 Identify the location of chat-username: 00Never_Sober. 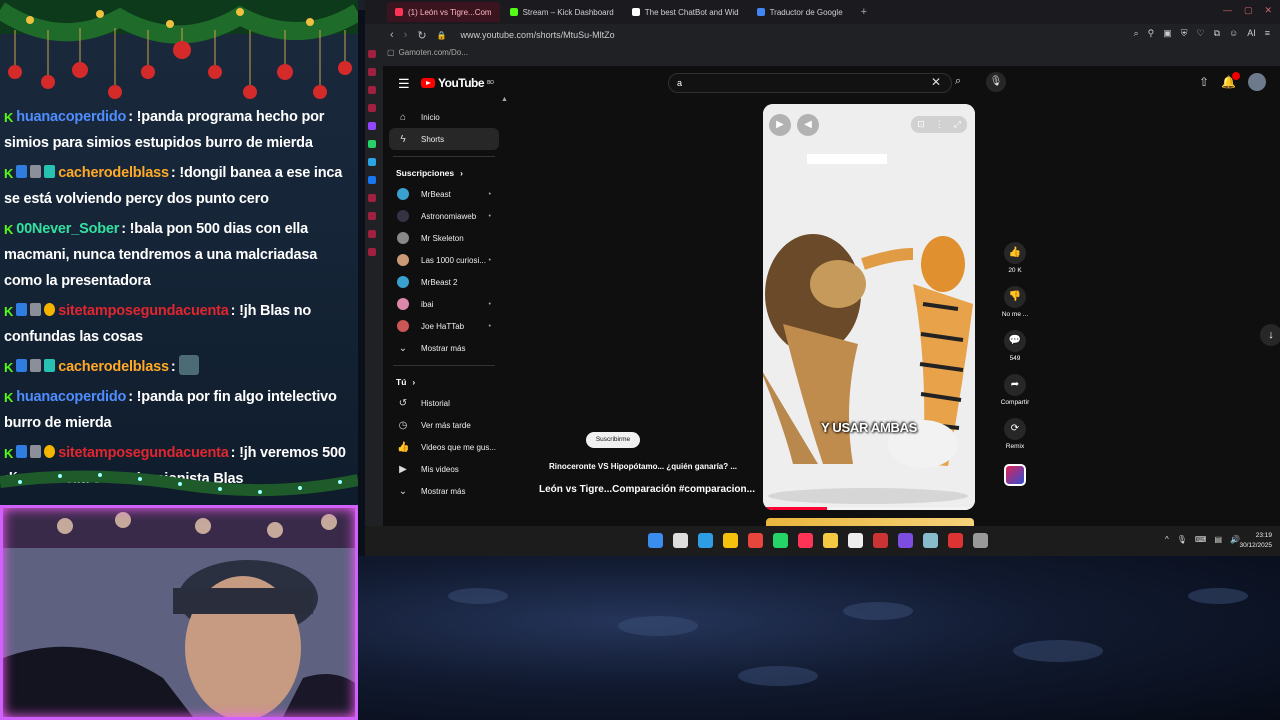
(67, 229).